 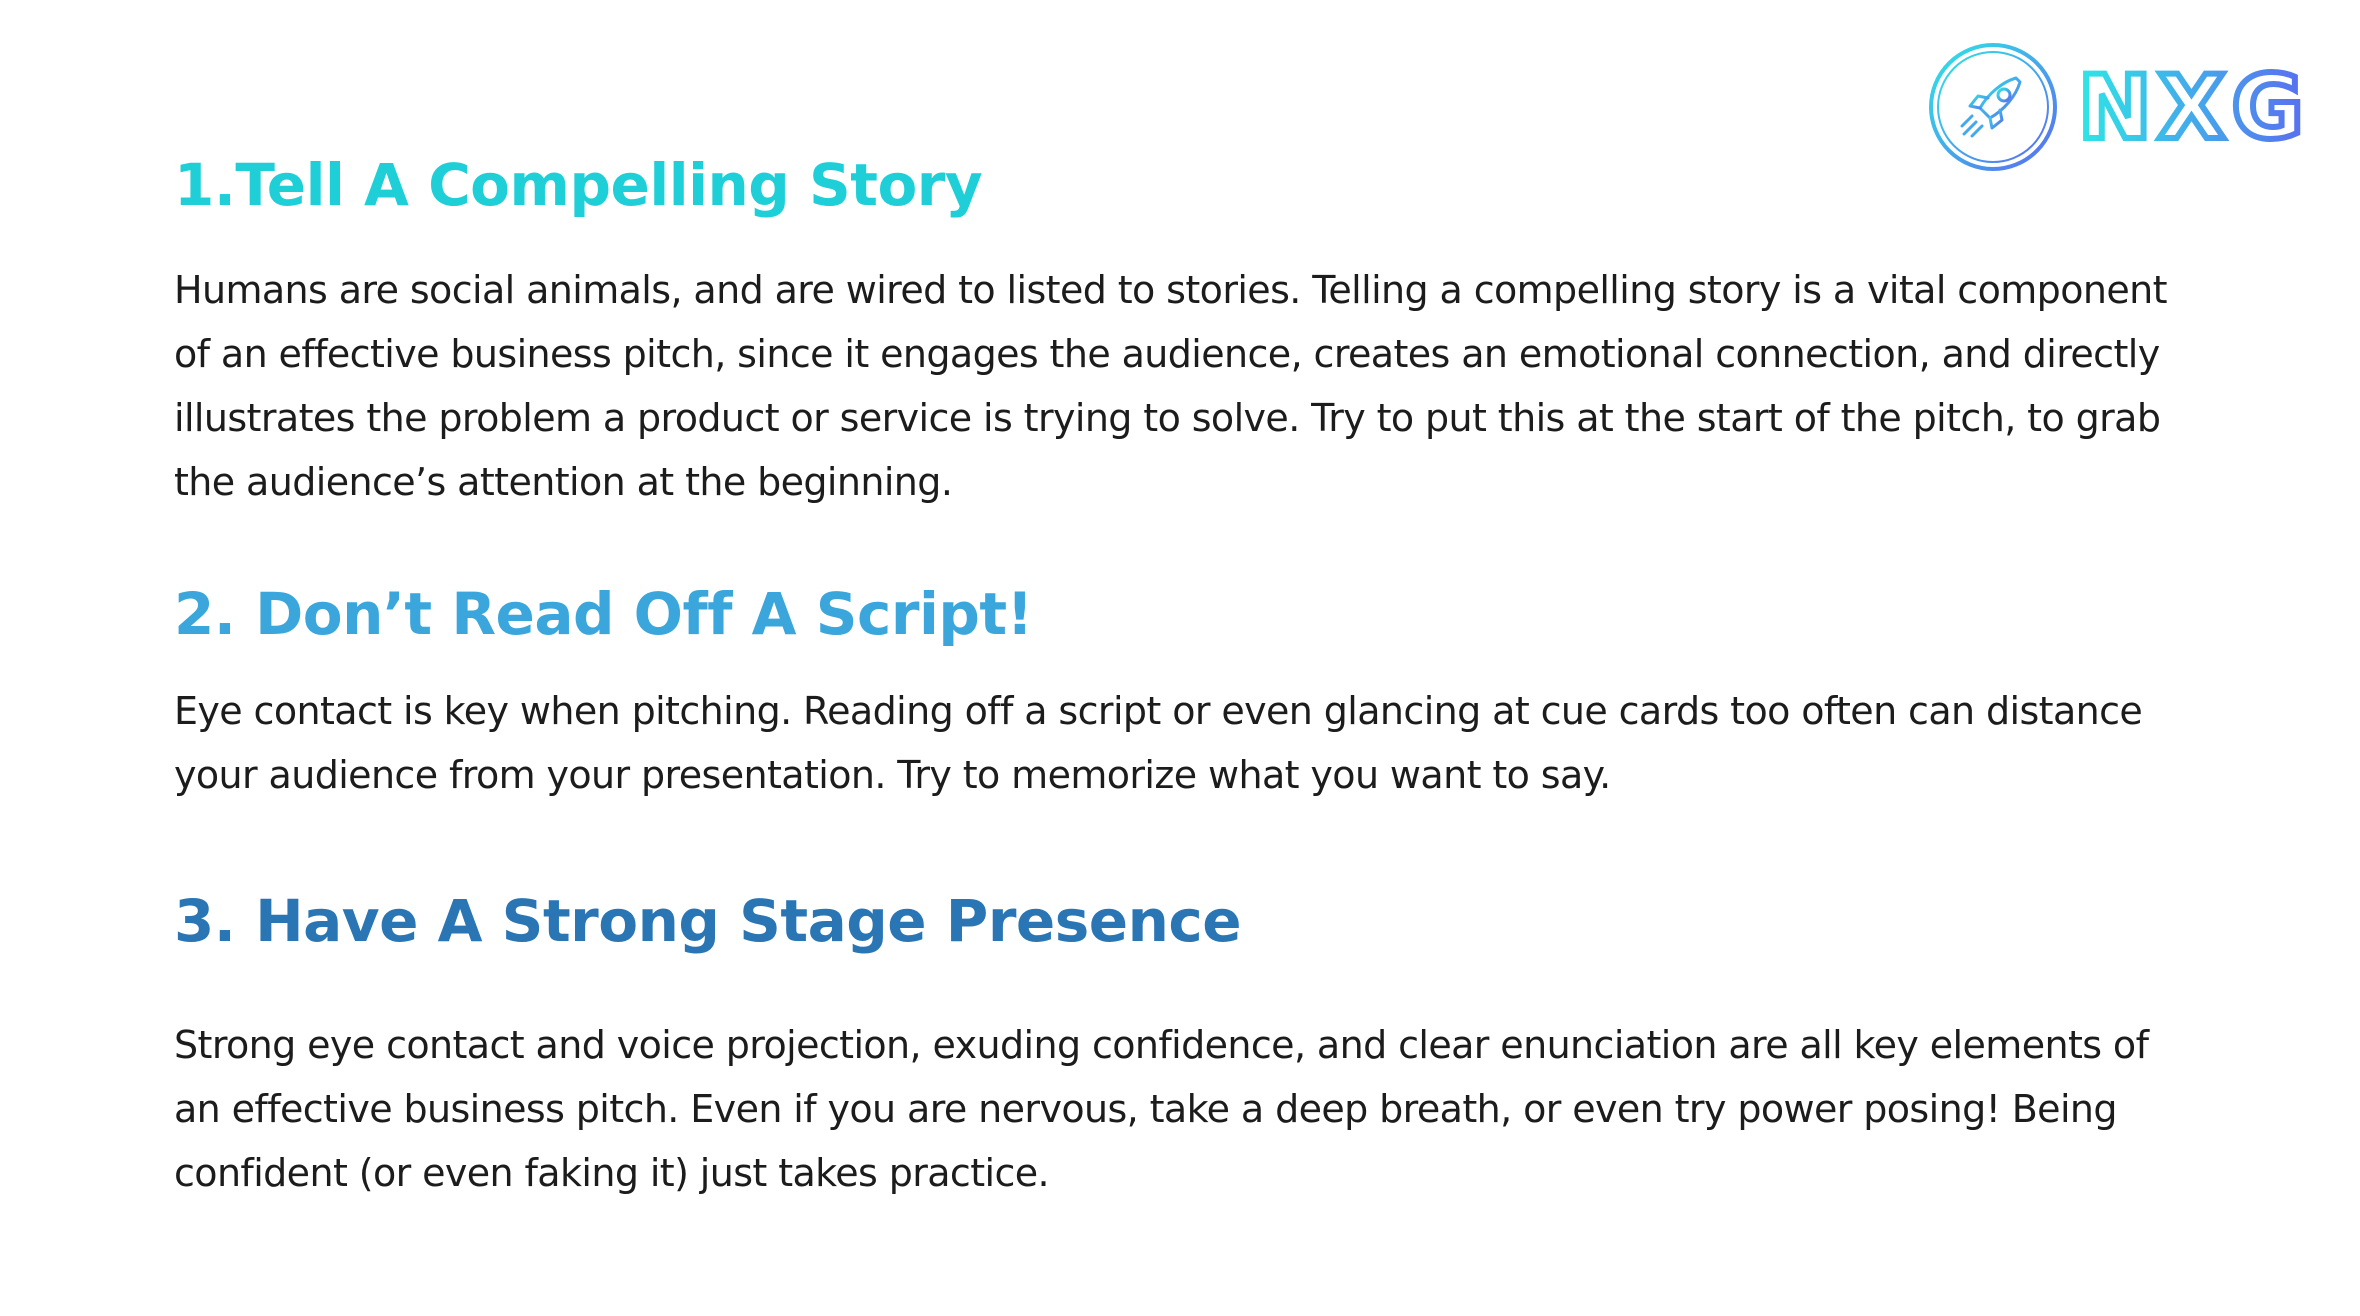 I want to click on brand-logo: NXG, so click(x=2128, y=108).